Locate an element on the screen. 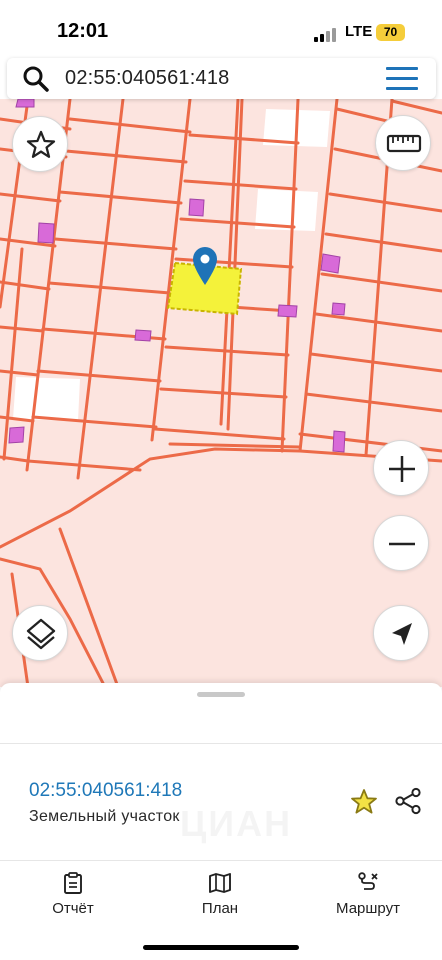 This screenshot has height=960, width=442. tab-route-label: Маршрут is located at coordinates (368, 908).